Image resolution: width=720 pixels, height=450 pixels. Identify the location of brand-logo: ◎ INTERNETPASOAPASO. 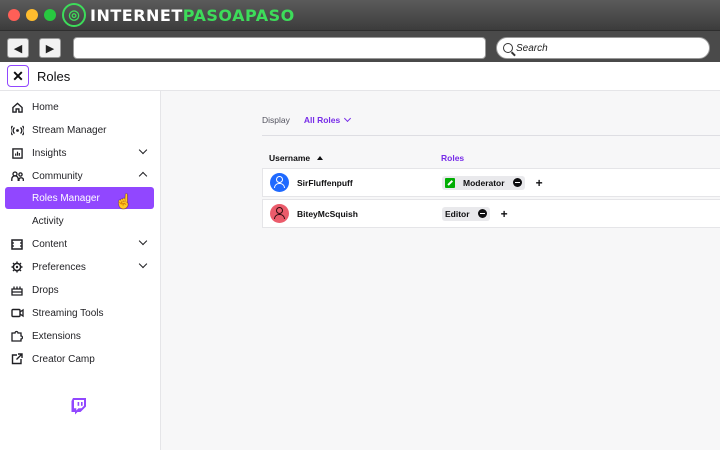
(178, 15).